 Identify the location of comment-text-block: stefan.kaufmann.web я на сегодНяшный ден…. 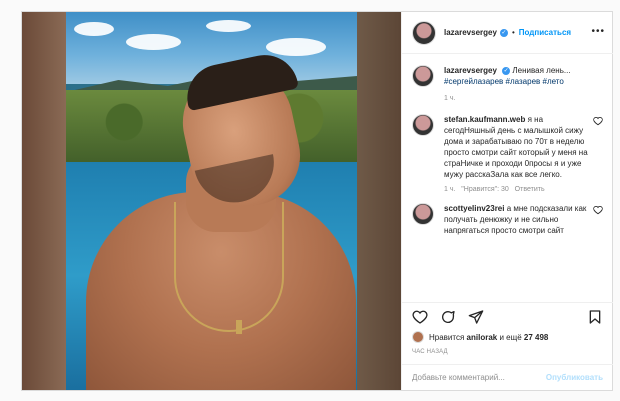
(520, 154).